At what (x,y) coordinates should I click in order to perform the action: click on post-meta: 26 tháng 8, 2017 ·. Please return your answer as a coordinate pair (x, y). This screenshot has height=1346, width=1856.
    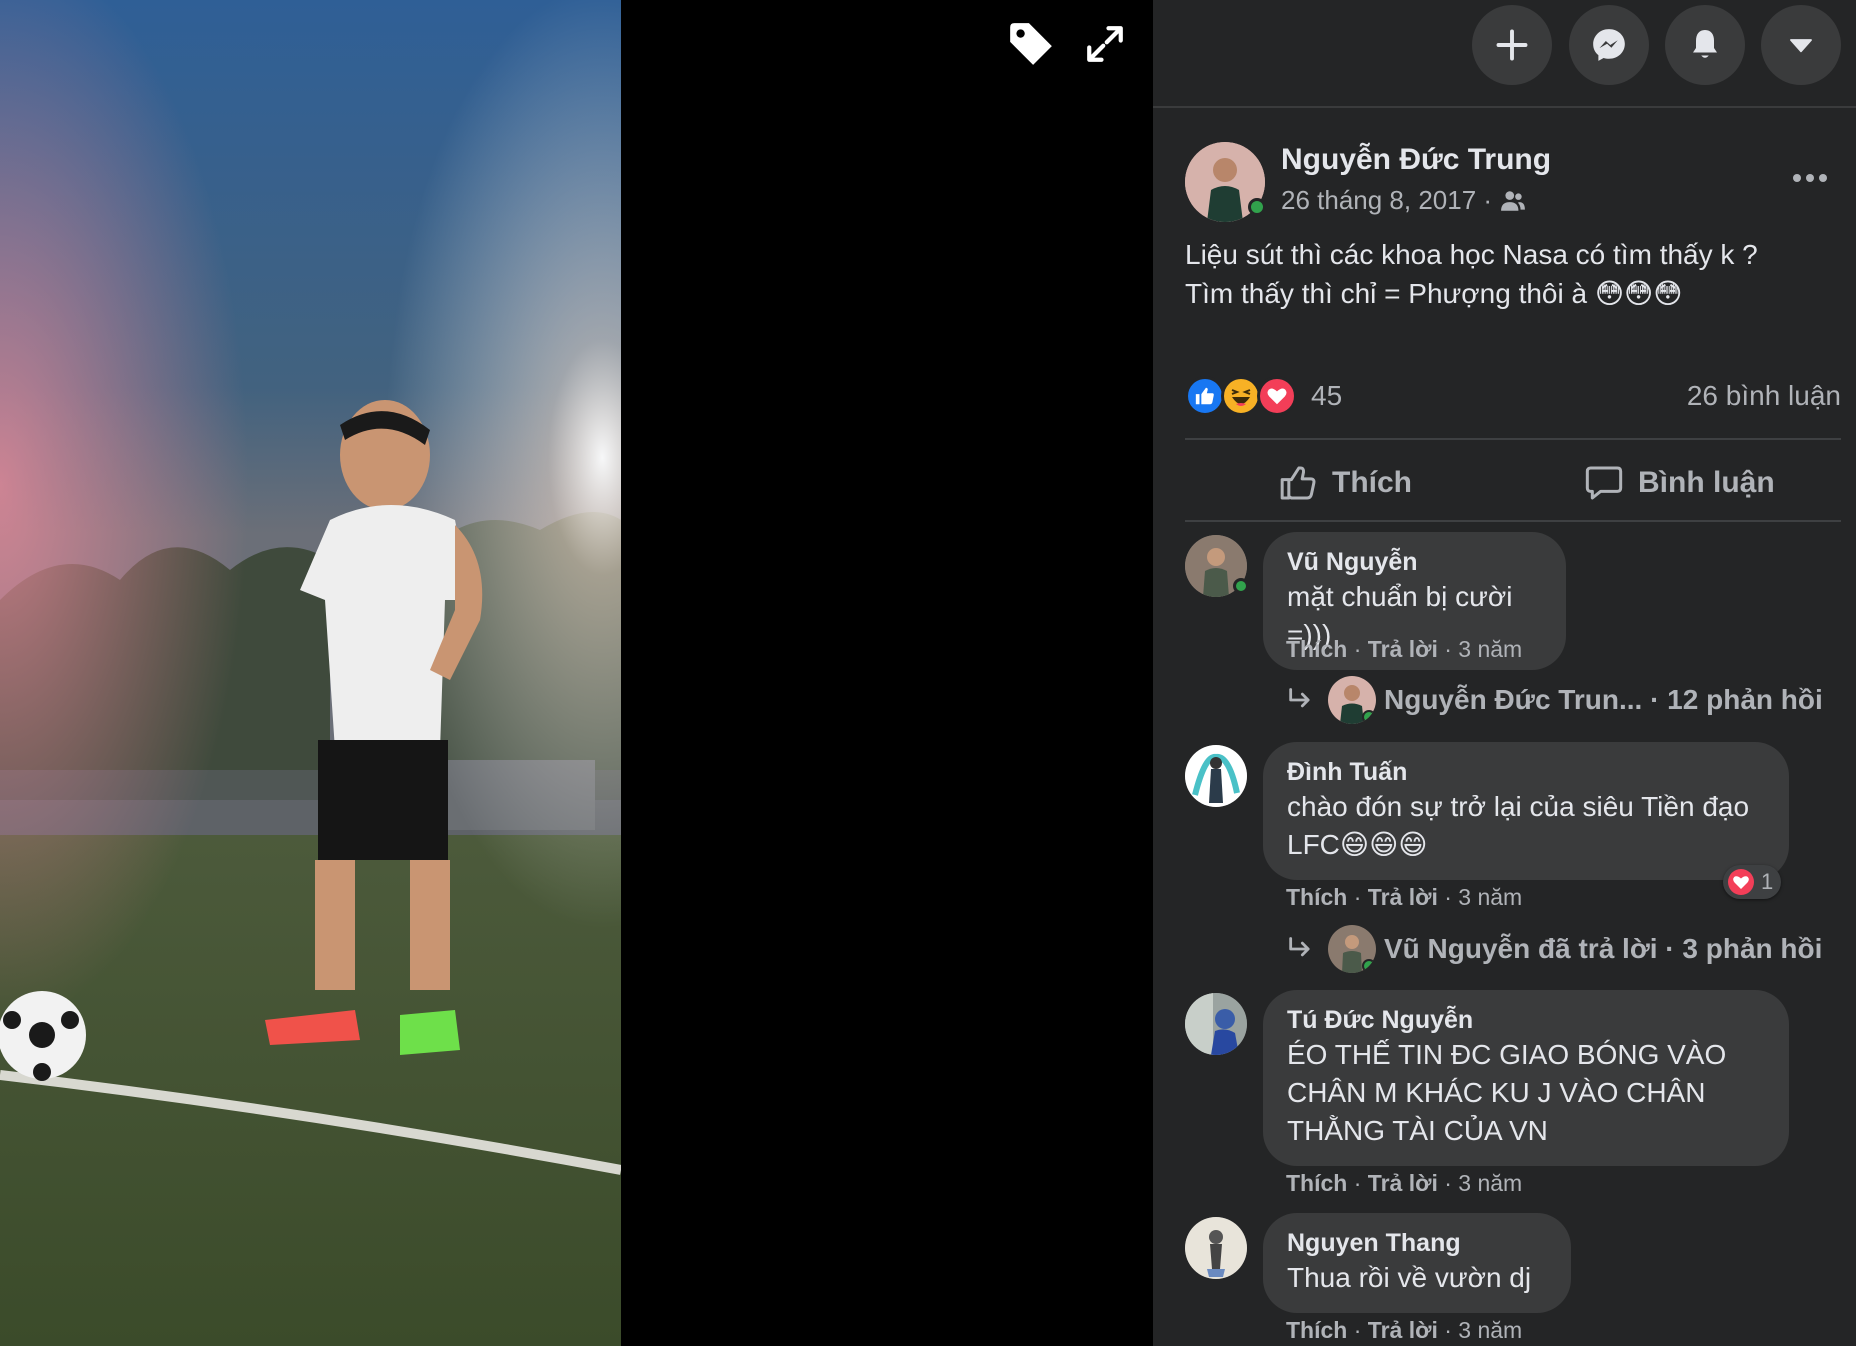
    Looking at the image, I should click on (1403, 200).